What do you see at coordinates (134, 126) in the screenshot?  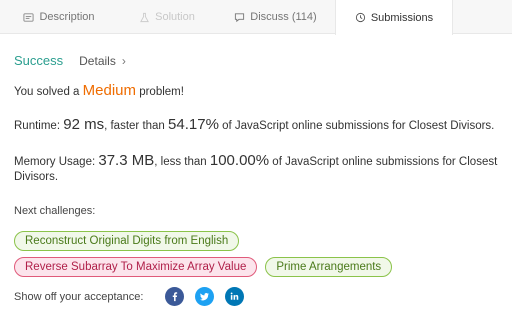 I see `runtime-mid: , faster than` at bounding box center [134, 126].